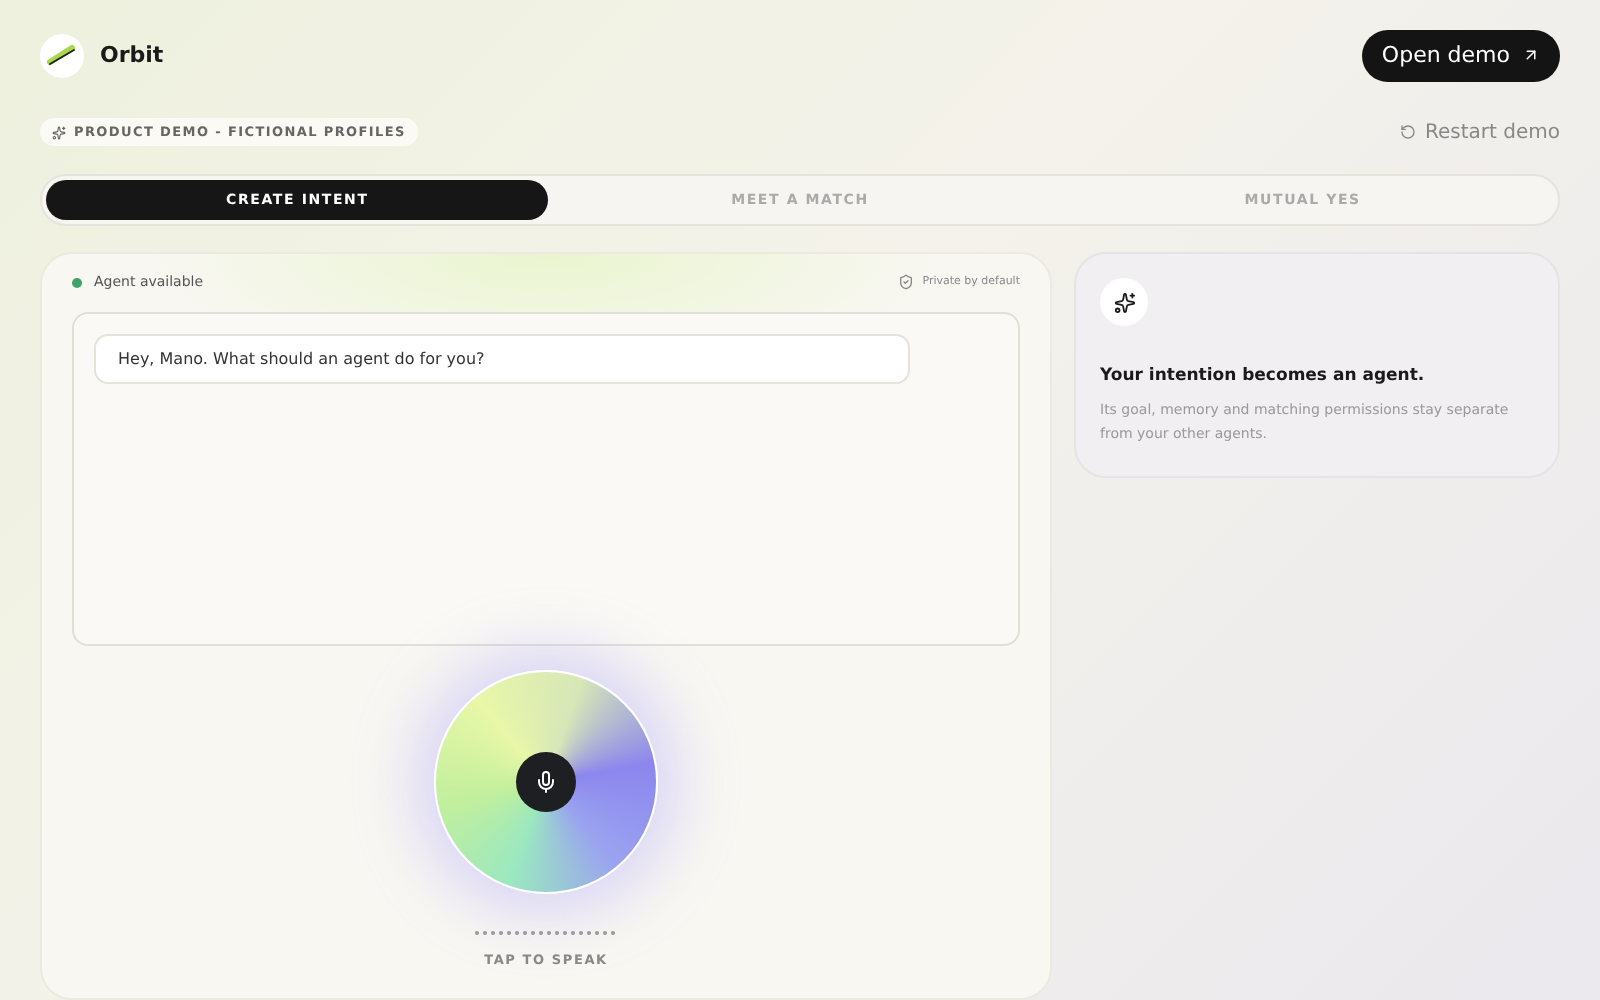 Image resolution: width=1600 pixels, height=1000 pixels. Describe the element at coordinates (62, 55) in the screenshot. I see `logo-icon` at that location.